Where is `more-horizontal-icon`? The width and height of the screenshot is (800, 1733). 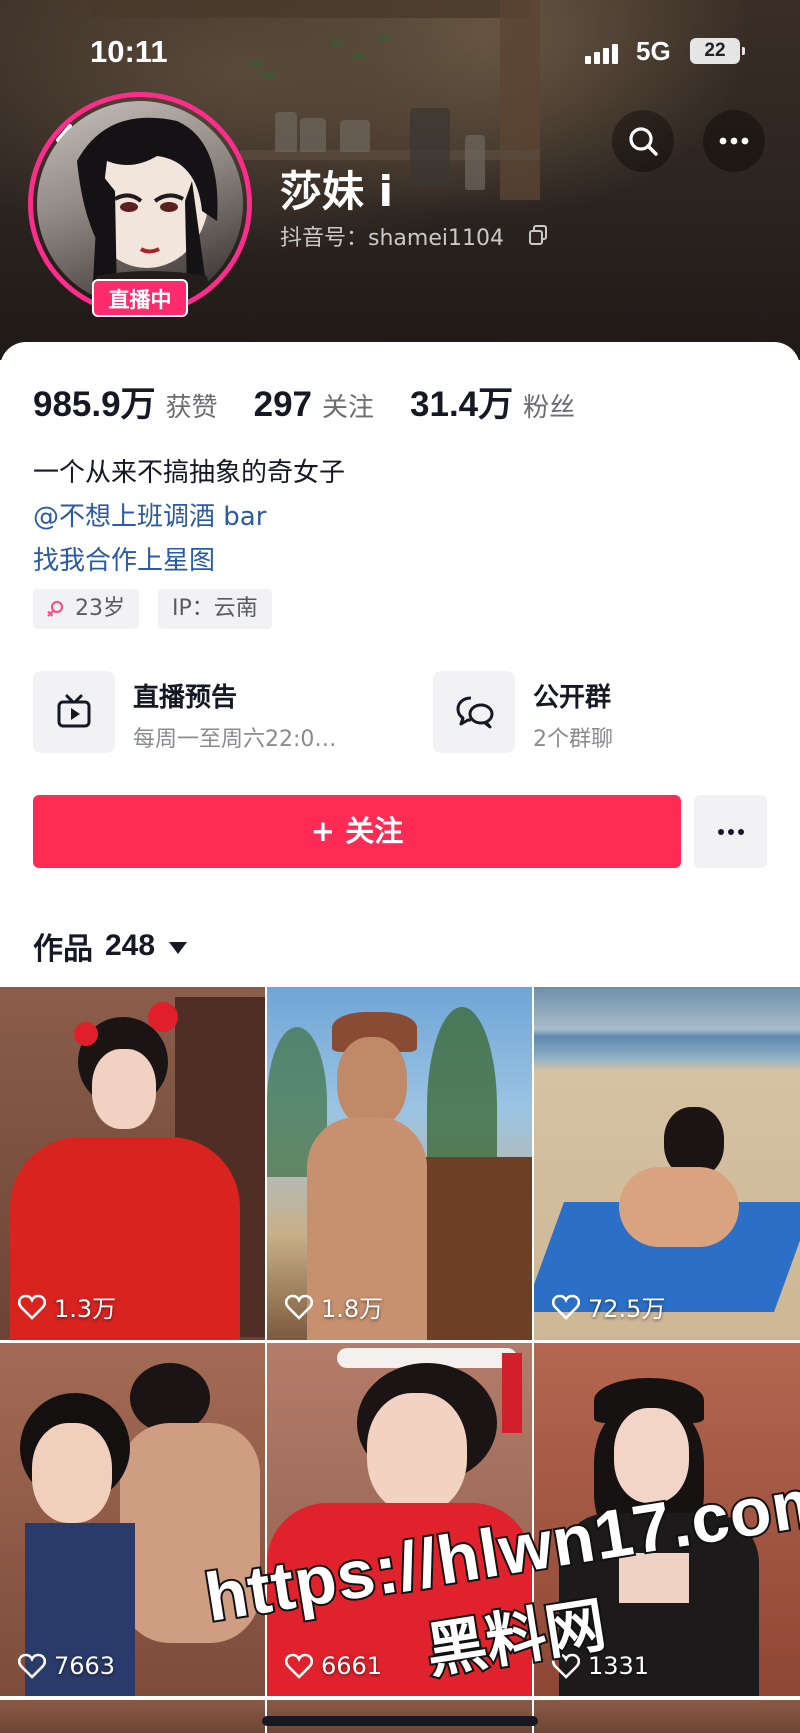
more-horizontal-icon is located at coordinates (734, 141).